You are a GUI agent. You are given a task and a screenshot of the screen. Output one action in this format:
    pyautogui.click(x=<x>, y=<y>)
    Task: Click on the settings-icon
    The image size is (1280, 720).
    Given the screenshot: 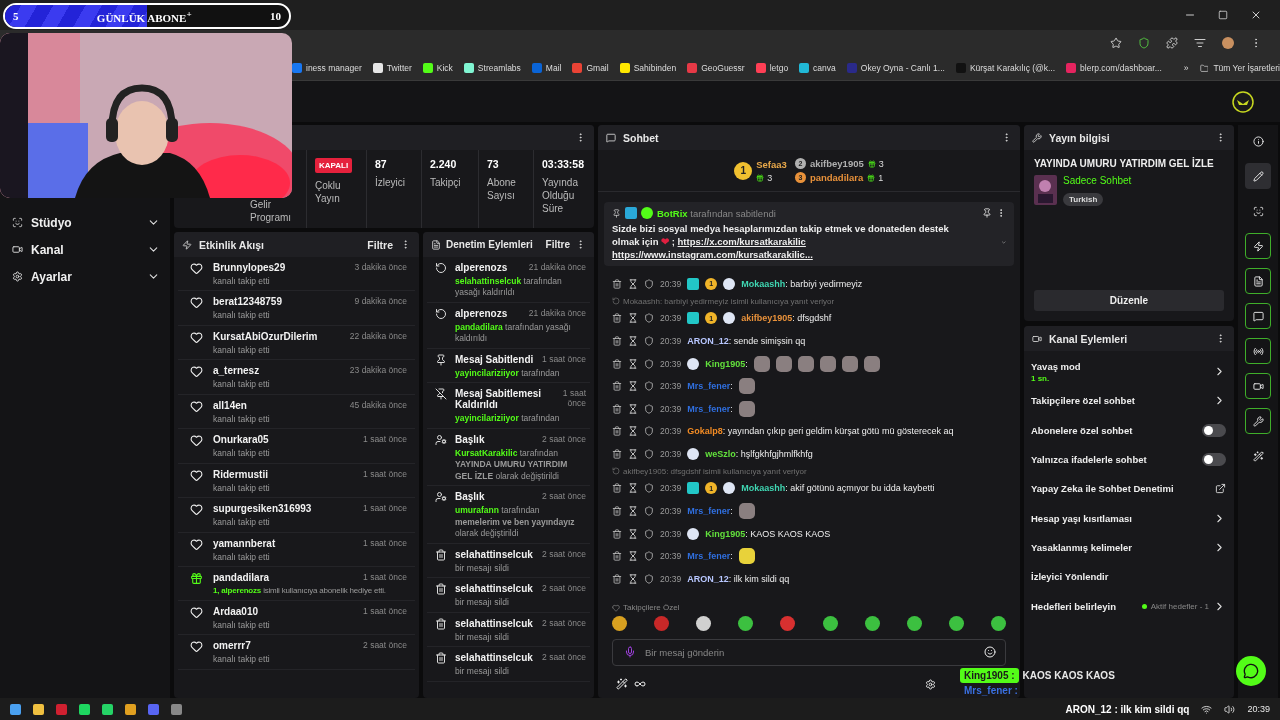 What is the action you would take?
    pyautogui.click(x=930, y=684)
    